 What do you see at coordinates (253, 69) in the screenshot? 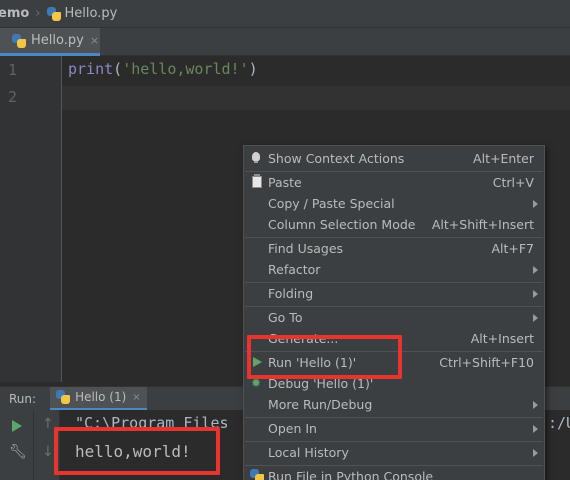
I see `code-paren-close: )` at bounding box center [253, 69].